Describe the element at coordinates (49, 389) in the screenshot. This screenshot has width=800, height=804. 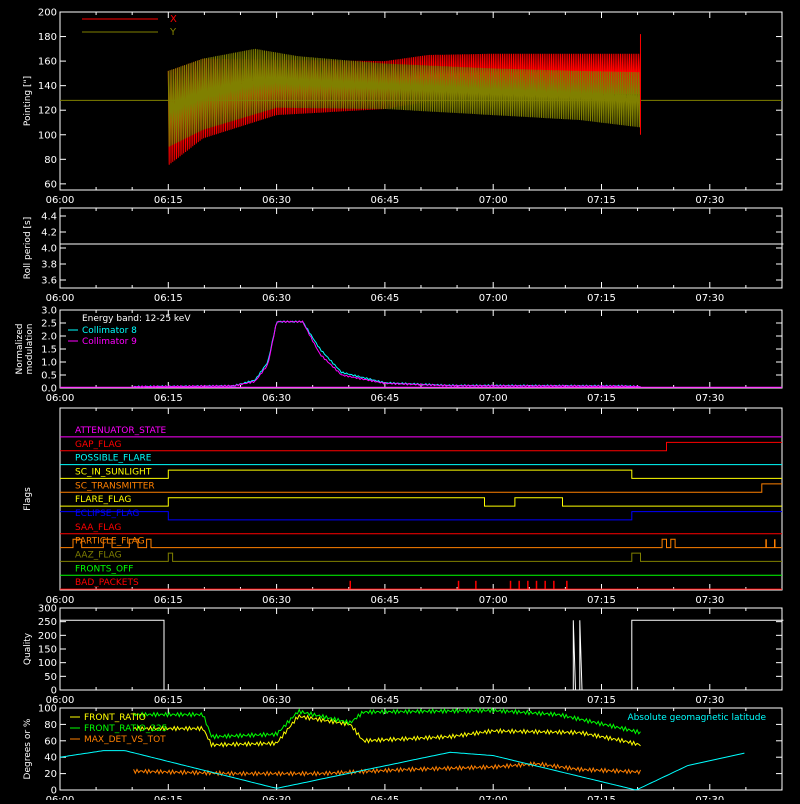
I see `panel-2-ytick-label: 0.0` at that location.